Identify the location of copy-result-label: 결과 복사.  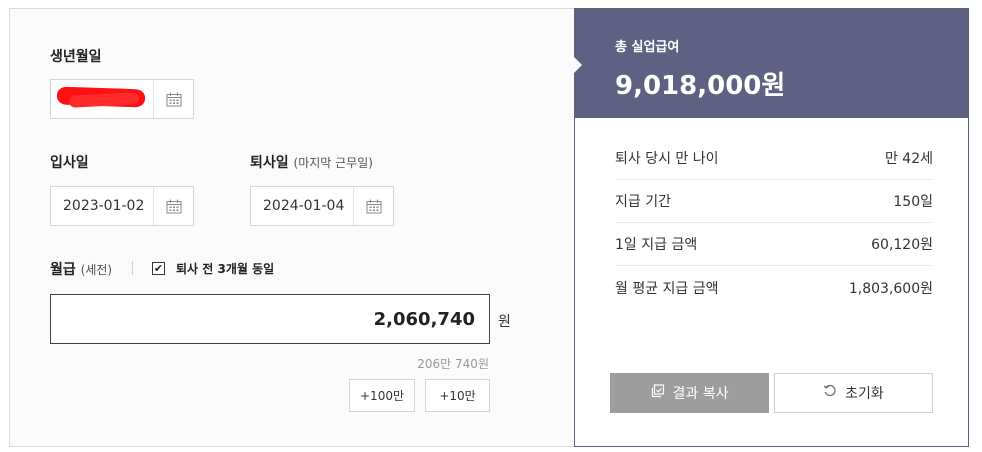
(700, 394).